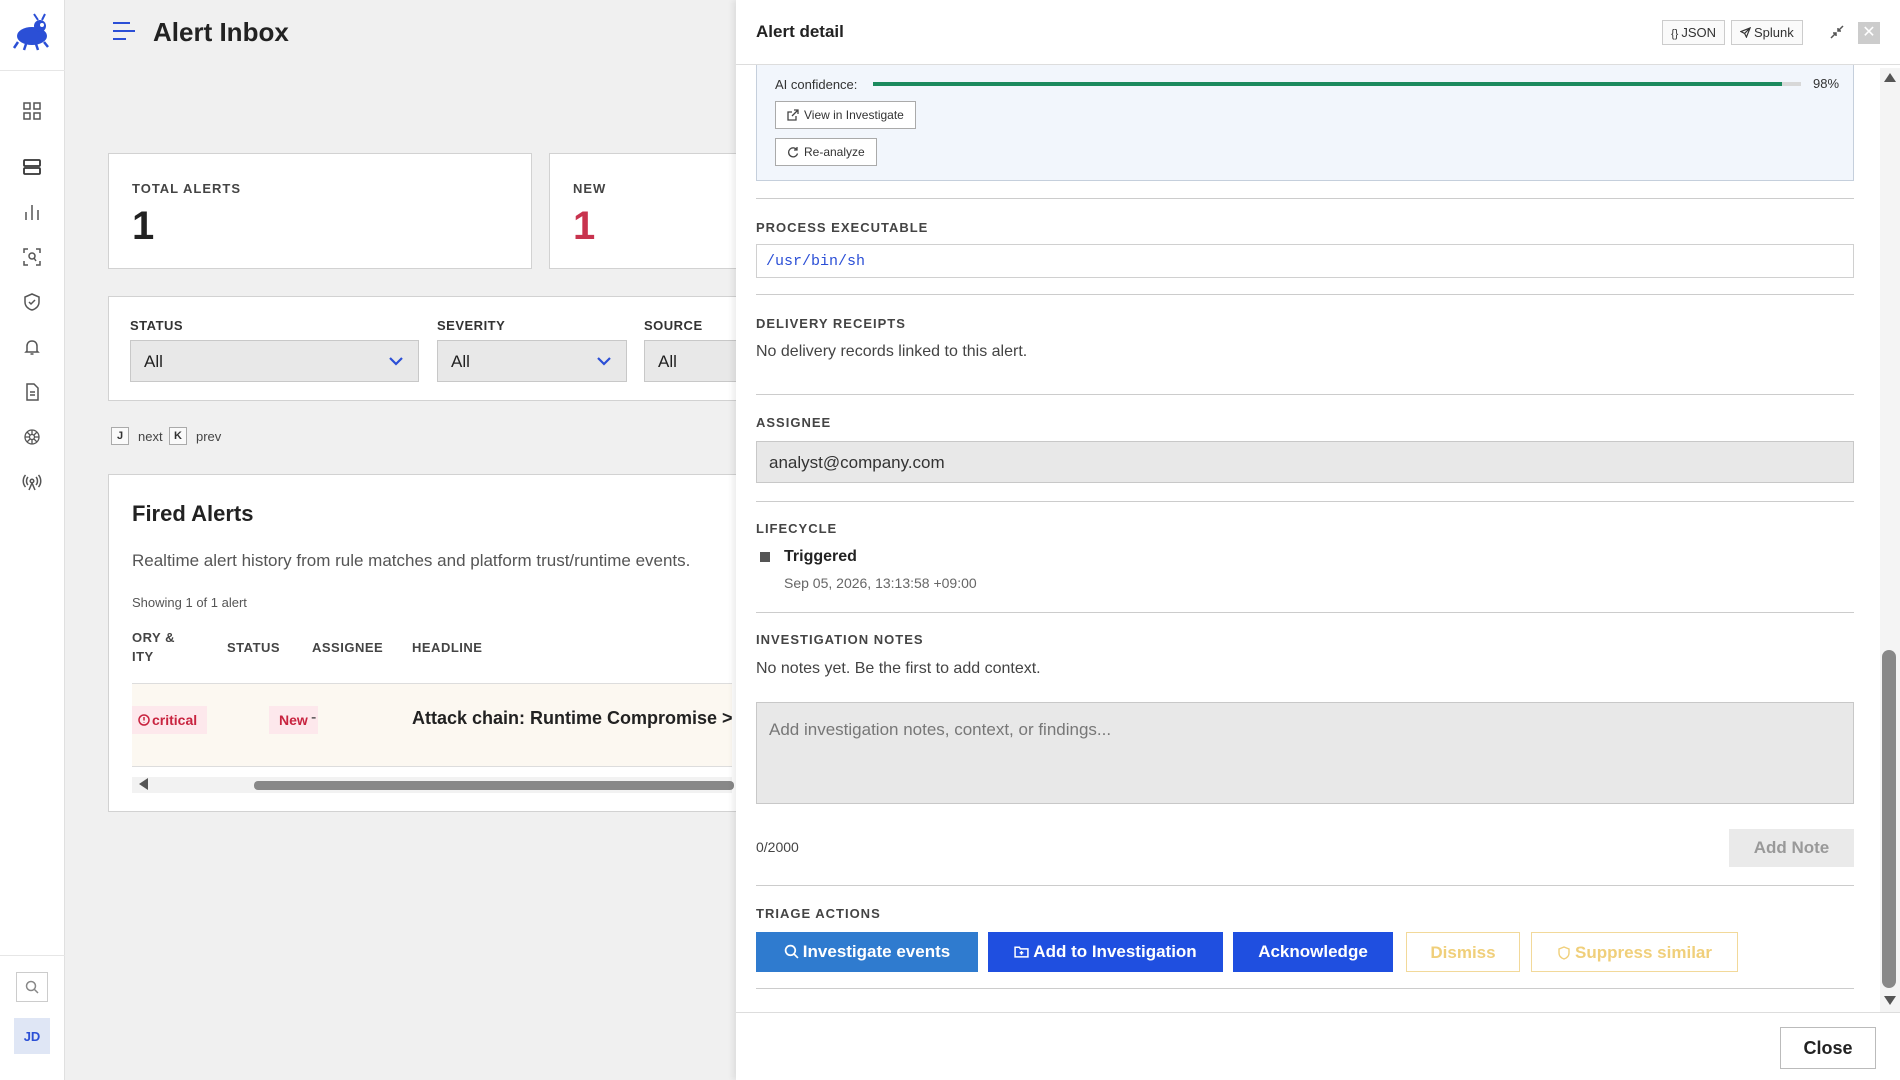  What do you see at coordinates (143, 784) in the screenshot?
I see `scroll-left-icon` at bounding box center [143, 784].